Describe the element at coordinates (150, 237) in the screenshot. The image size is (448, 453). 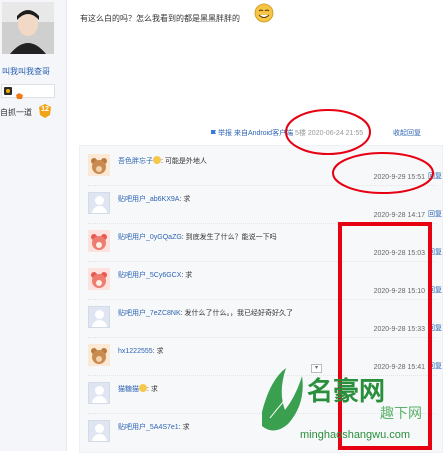
I see `reply-user: 贴吧用户_0yGQaZG` at that location.